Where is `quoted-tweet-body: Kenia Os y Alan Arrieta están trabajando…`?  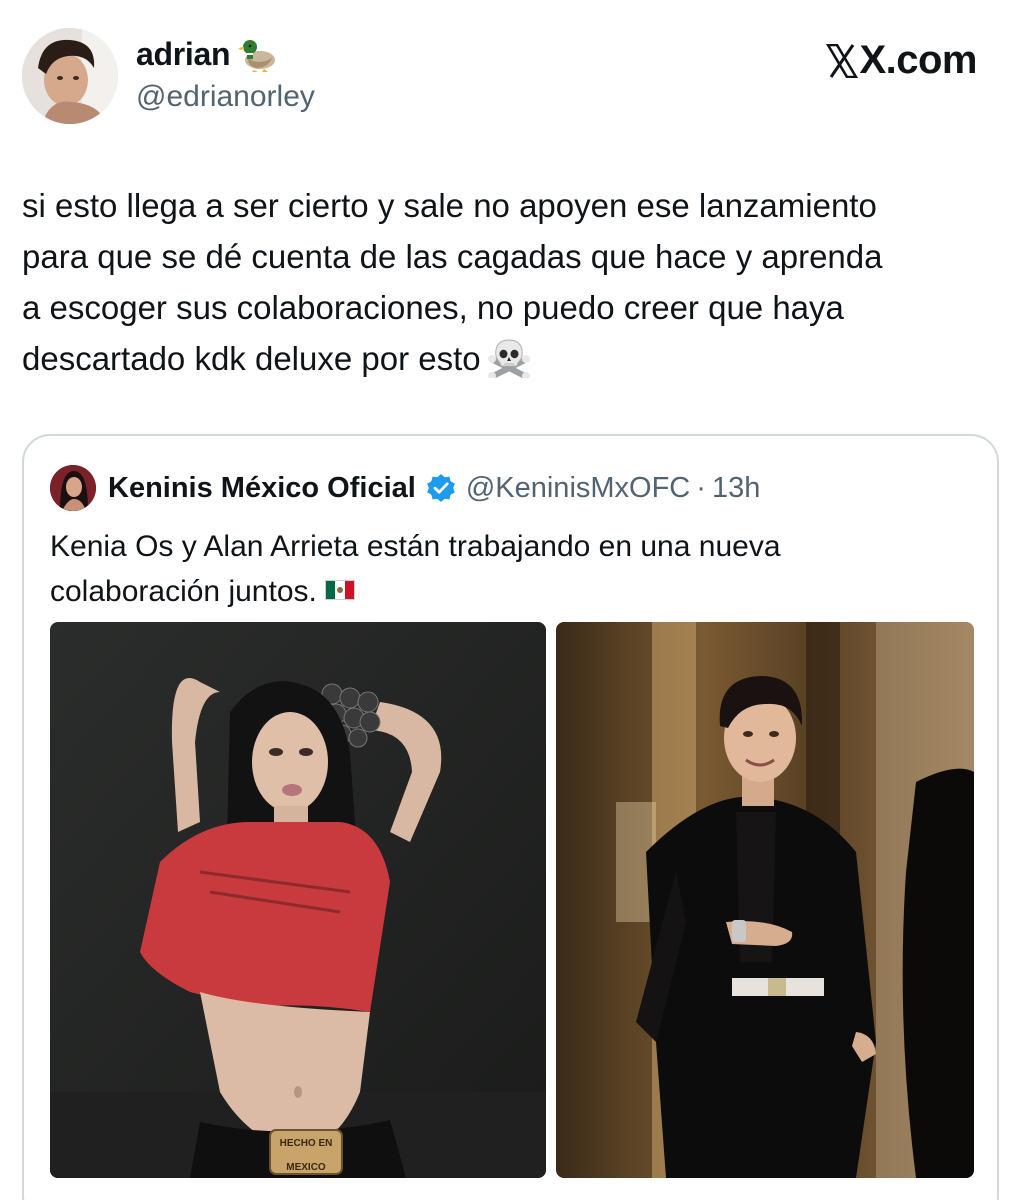
quoted-tweet-body: Kenia Os y Alan Arrieta están trabajando… is located at coordinates (415, 569).